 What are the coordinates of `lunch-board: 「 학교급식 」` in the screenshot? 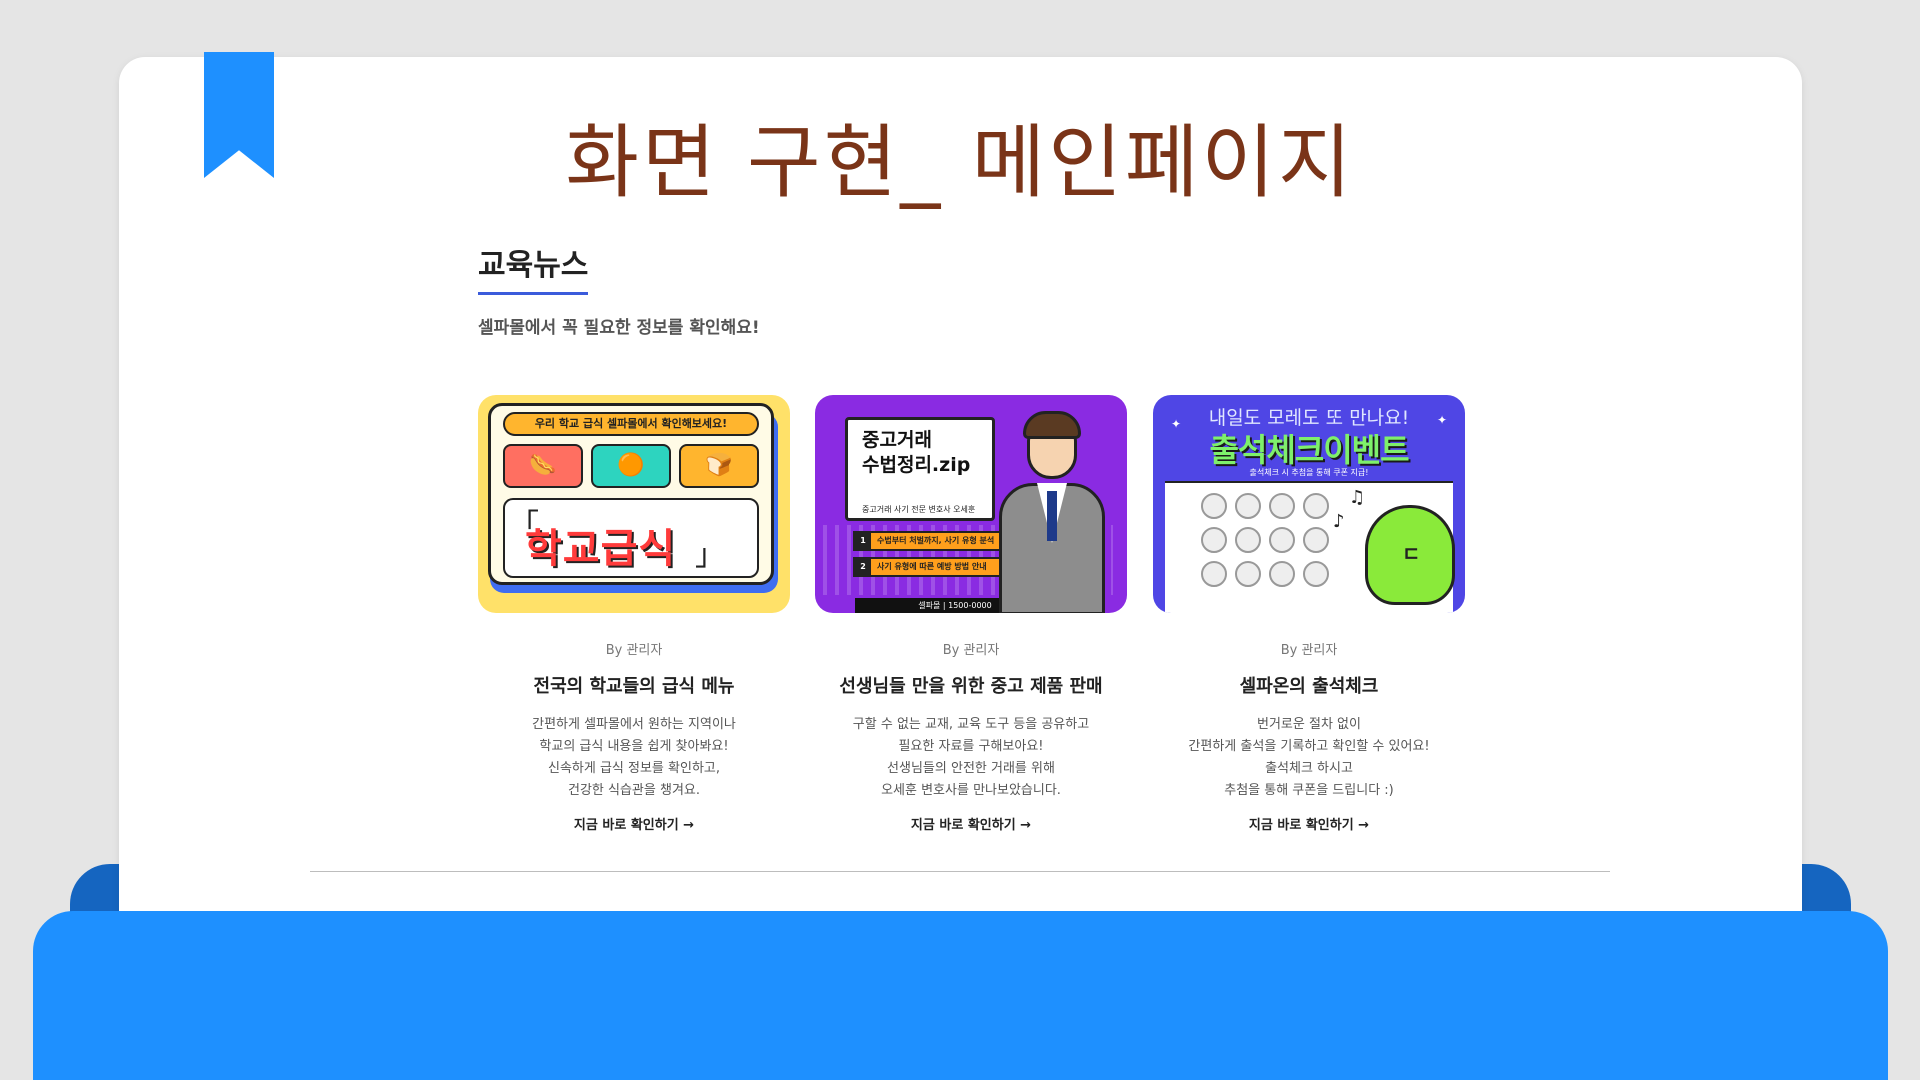 It's located at (631, 538).